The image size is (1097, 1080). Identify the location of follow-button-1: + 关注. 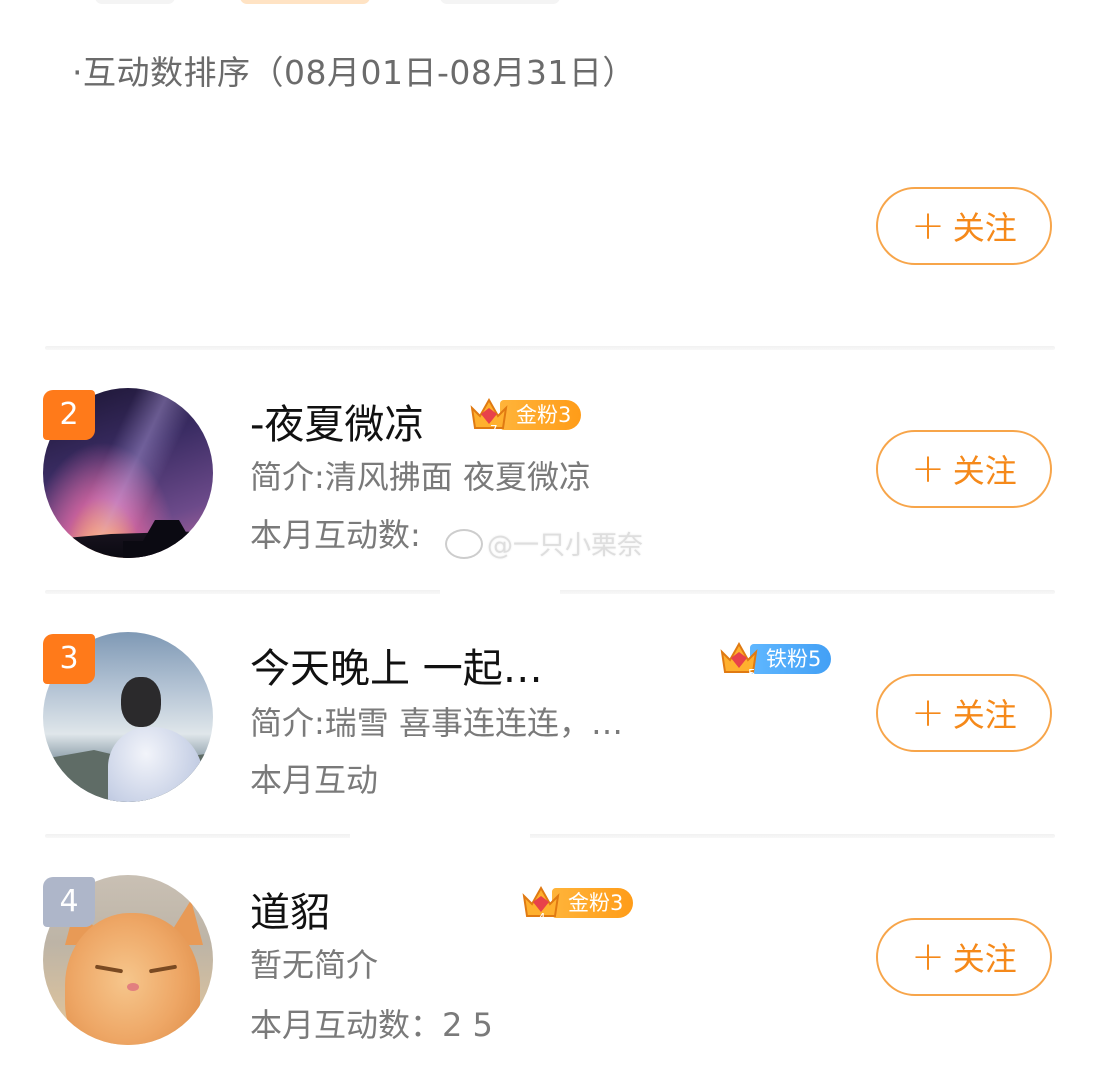
(964, 226).